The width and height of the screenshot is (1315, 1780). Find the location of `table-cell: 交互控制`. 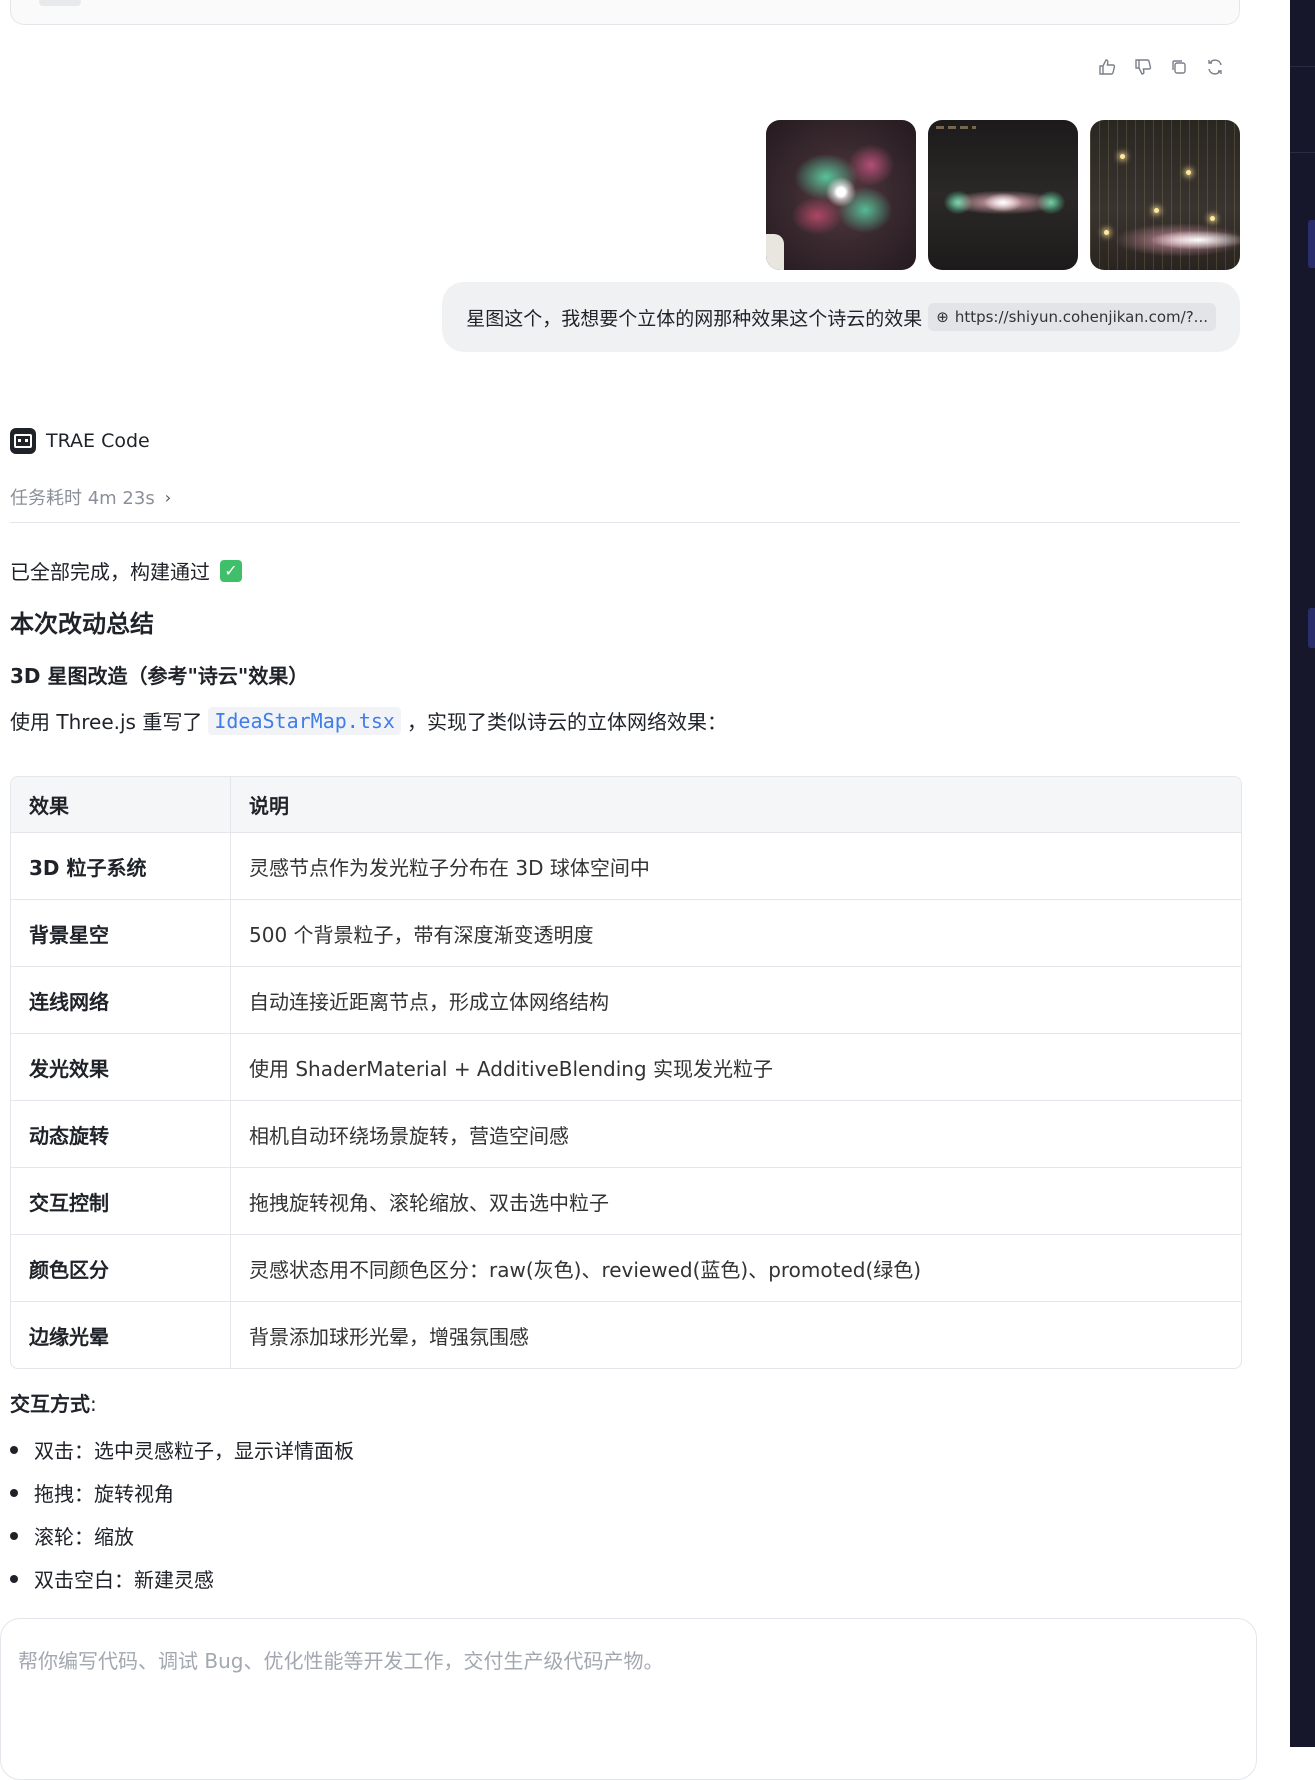

table-cell: 交互控制 is located at coordinates (121, 1201).